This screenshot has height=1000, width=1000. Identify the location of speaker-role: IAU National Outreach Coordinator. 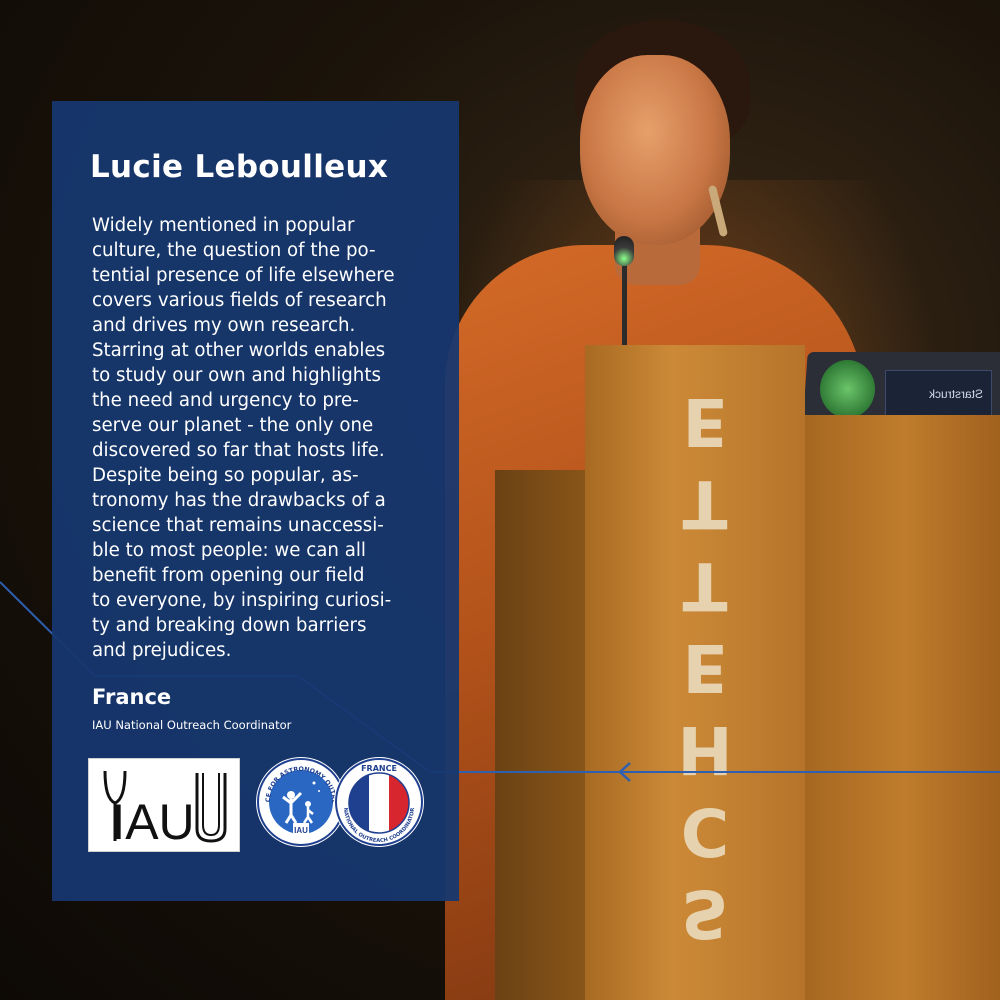
(192, 725).